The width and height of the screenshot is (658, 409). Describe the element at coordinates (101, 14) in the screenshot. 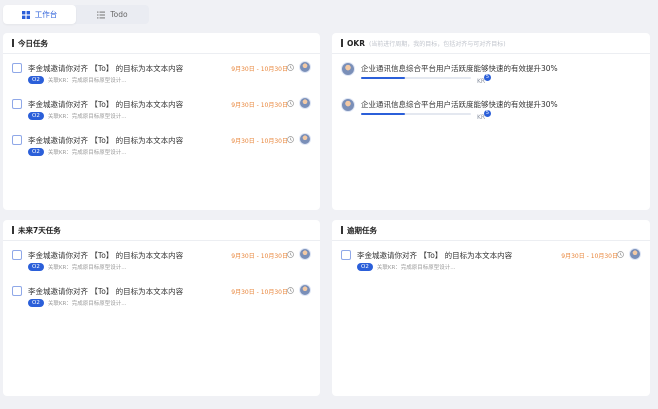

I see `list-icon` at that location.